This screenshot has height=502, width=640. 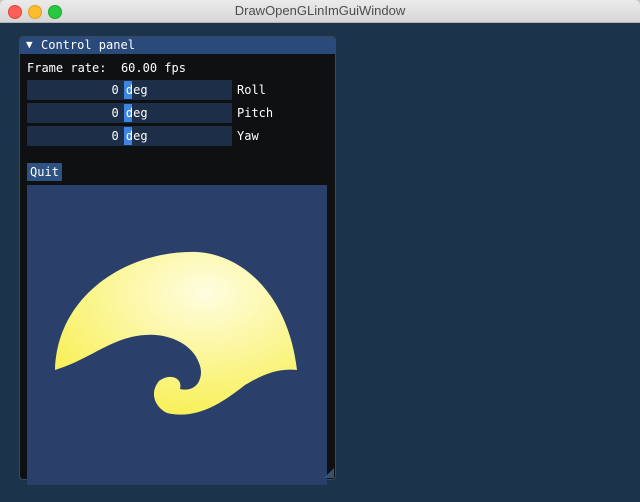 What do you see at coordinates (88, 45) in the screenshot?
I see `panel-title: Control panel` at bounding box center [88, 45].